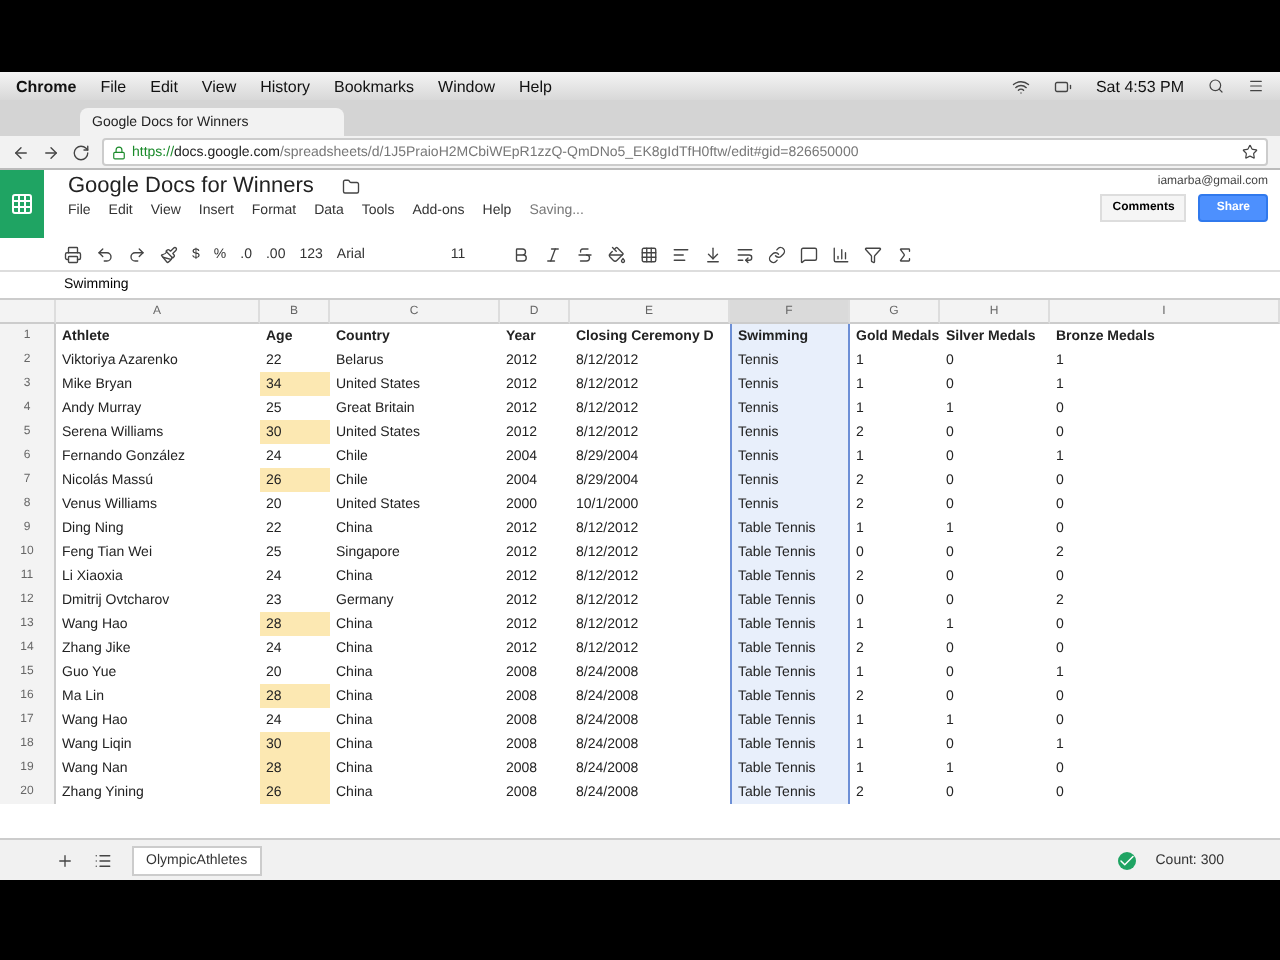 The image size is (1280, 960). What do you see at coordinates (841, 254) in the screenshot?
I see `chart-icon` at bounding box center [841, 254].